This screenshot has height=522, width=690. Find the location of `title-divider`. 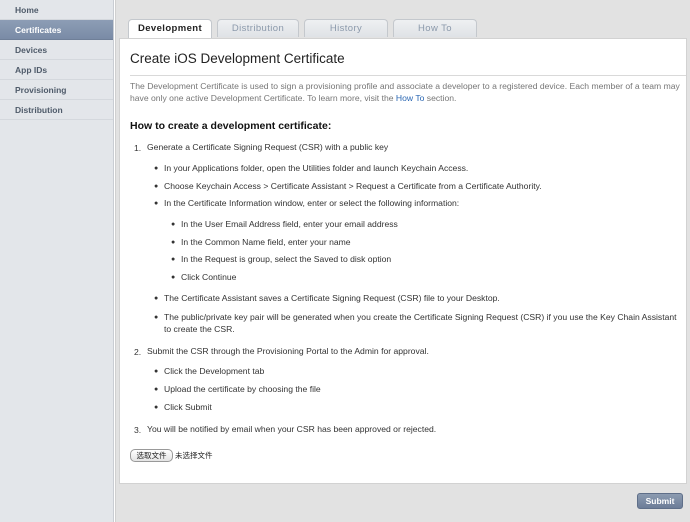

title-divider is located at coordinates (408, 75).